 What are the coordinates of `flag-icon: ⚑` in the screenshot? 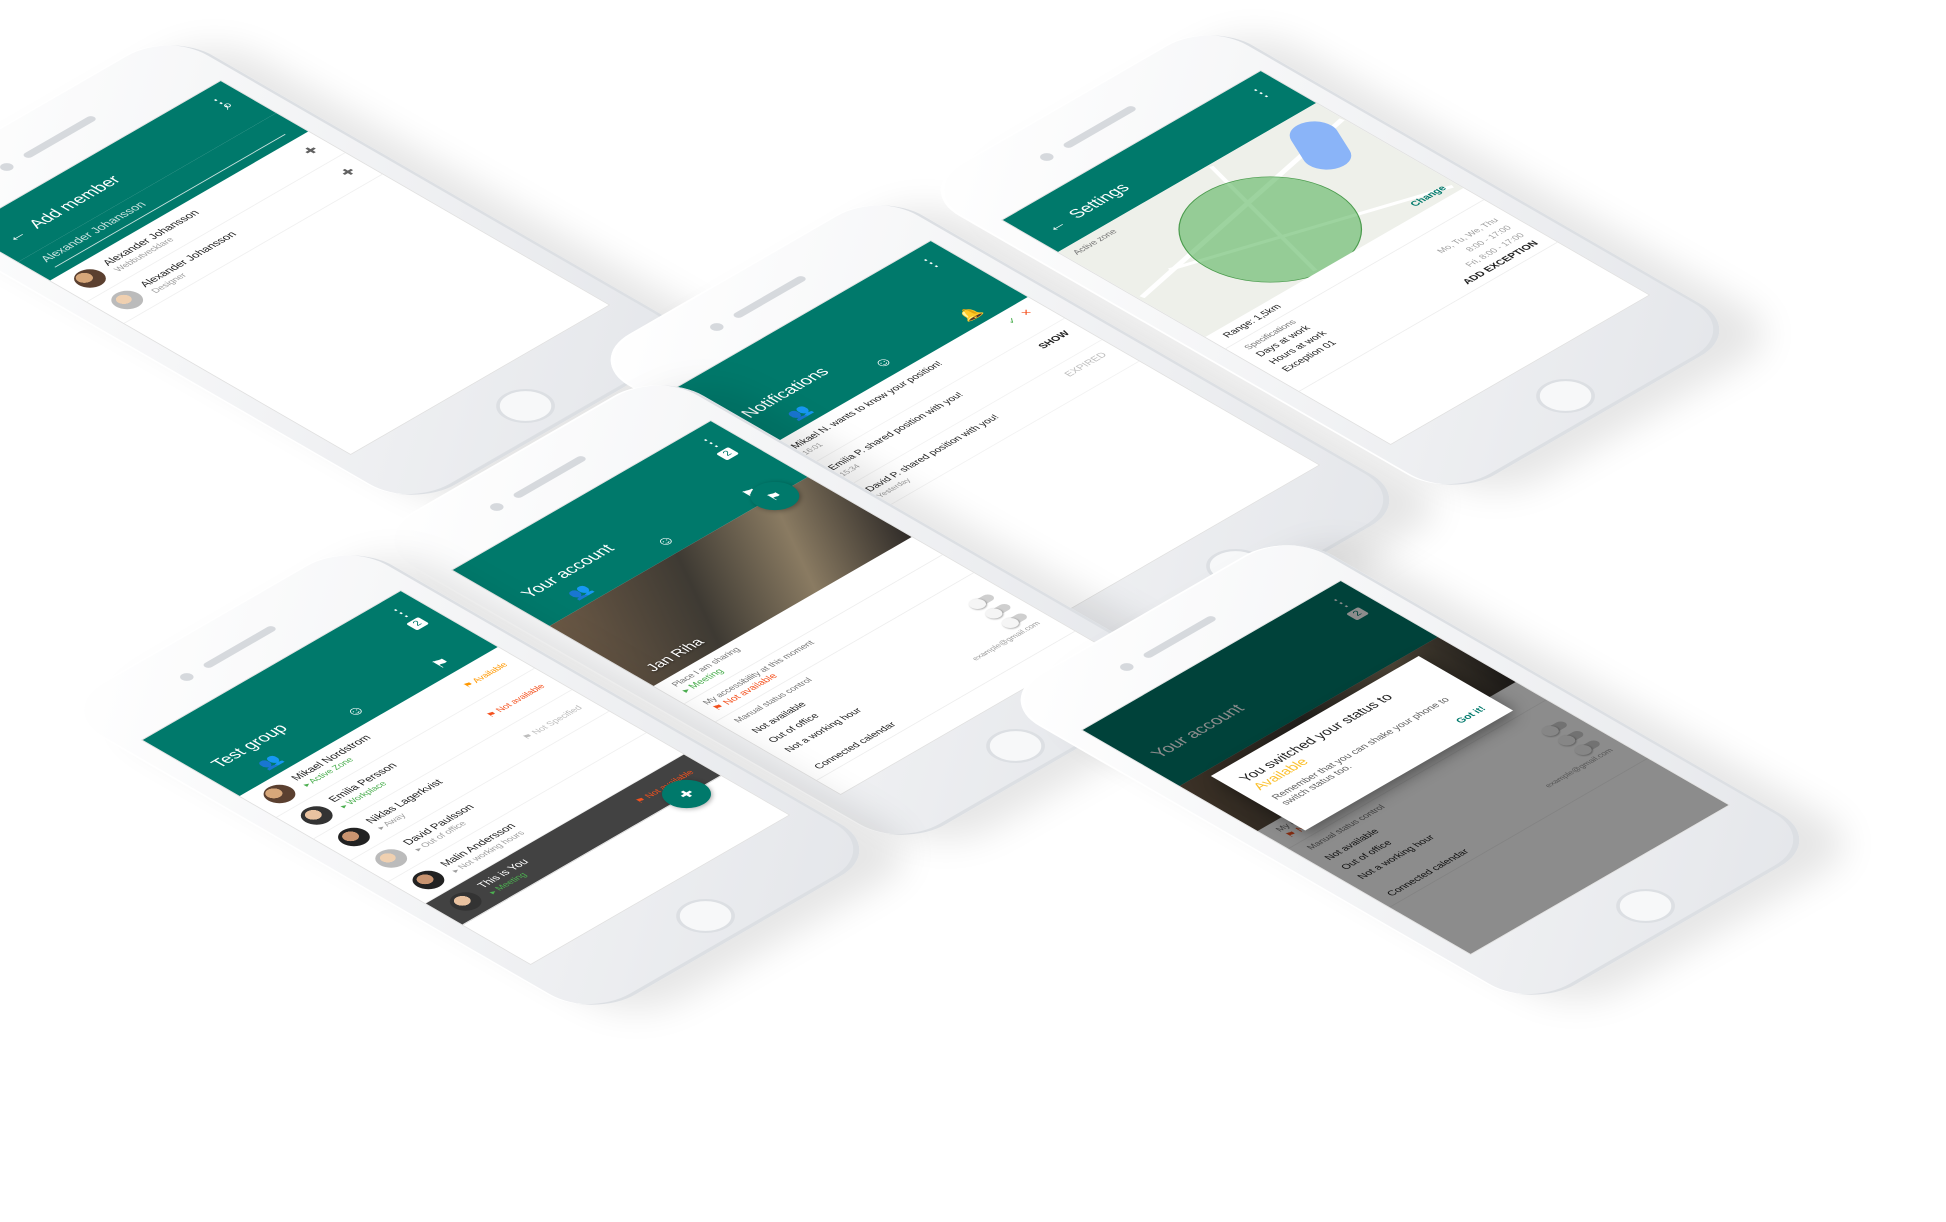 It's located at (442, 663).